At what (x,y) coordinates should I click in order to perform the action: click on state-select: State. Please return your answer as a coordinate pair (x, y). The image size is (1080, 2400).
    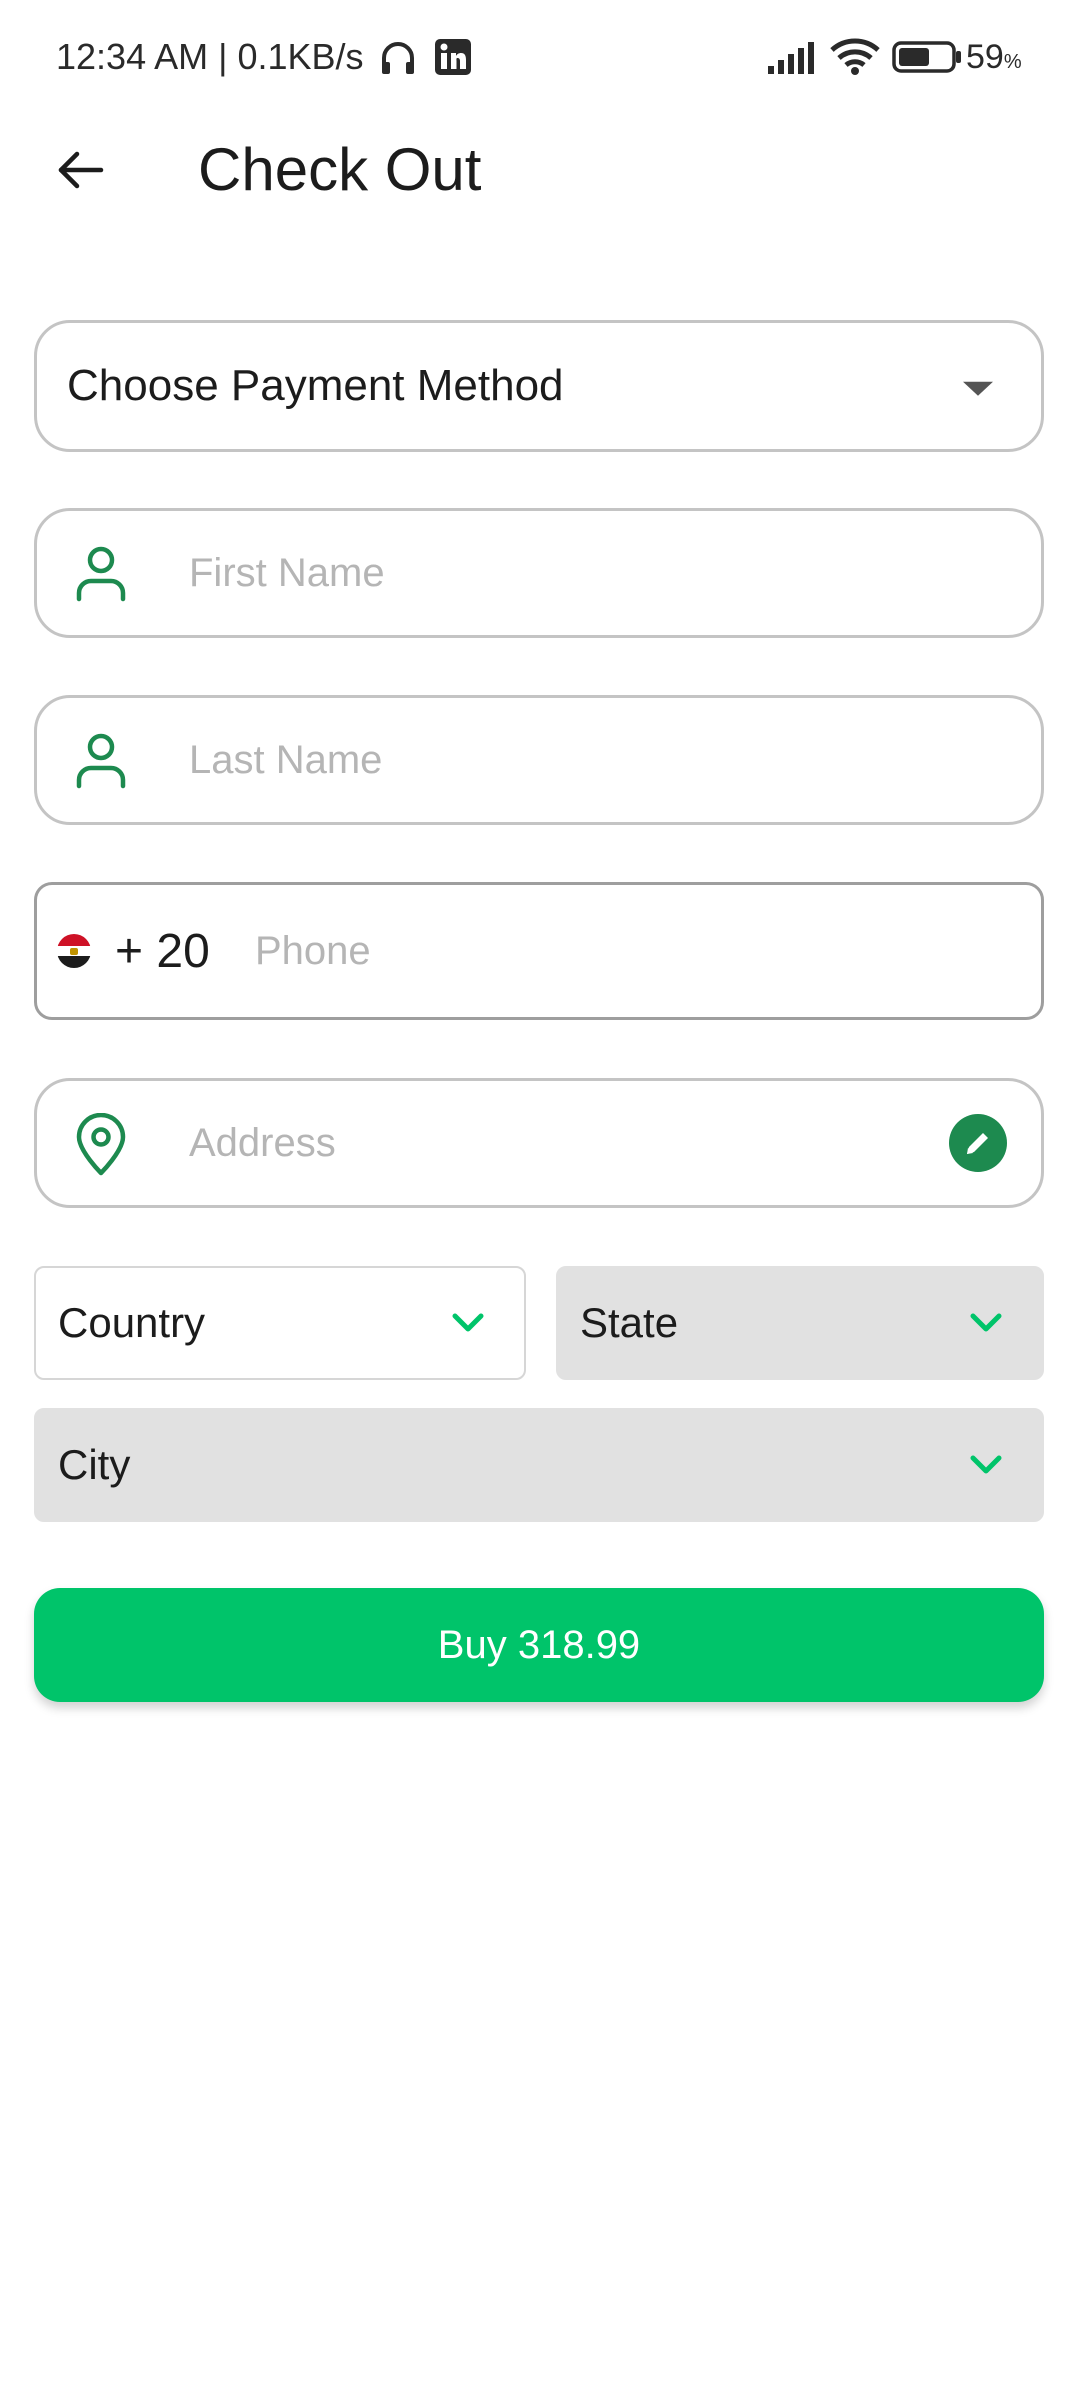
    Looking at the image, I should click on (800, 1323).